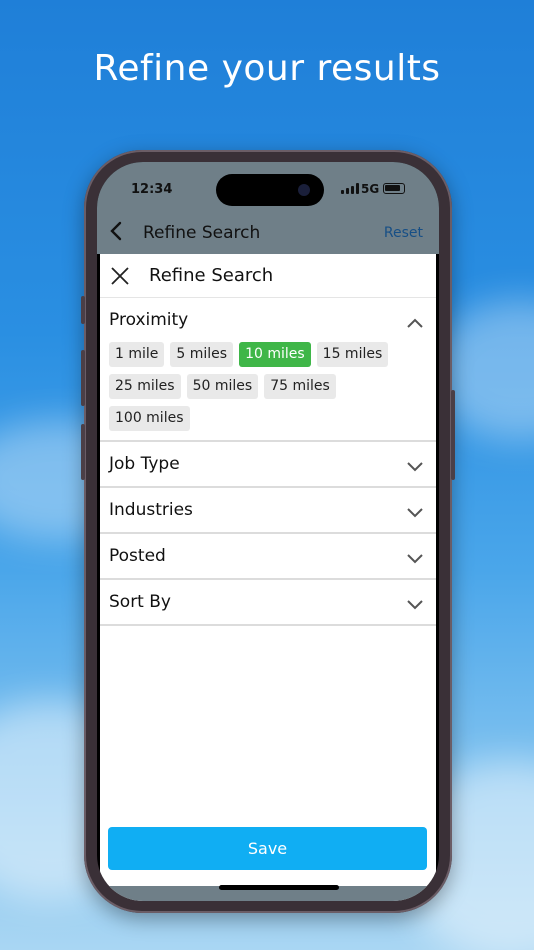 The width and height of the screenshot is (534, 950). Describe the element at coordinates (415, 321) in the screenshot. I see `chevron-up-icon` at that location.